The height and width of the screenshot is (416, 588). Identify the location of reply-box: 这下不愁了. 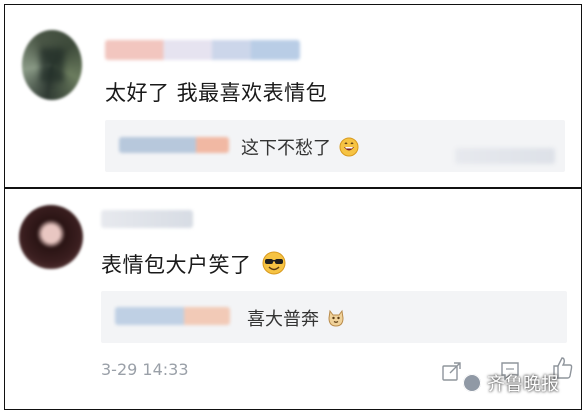
(335, 146).